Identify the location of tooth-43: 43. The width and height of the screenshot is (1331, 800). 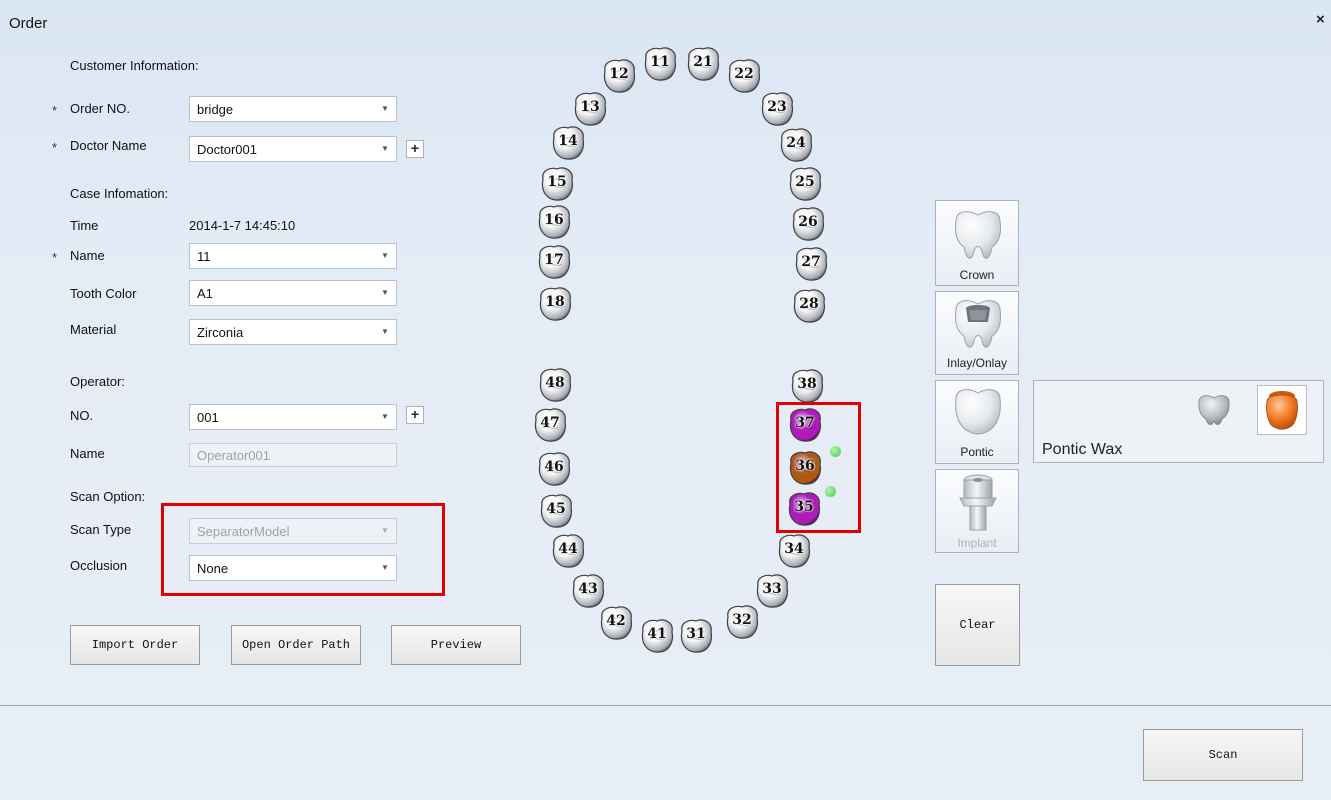
(588, 591).